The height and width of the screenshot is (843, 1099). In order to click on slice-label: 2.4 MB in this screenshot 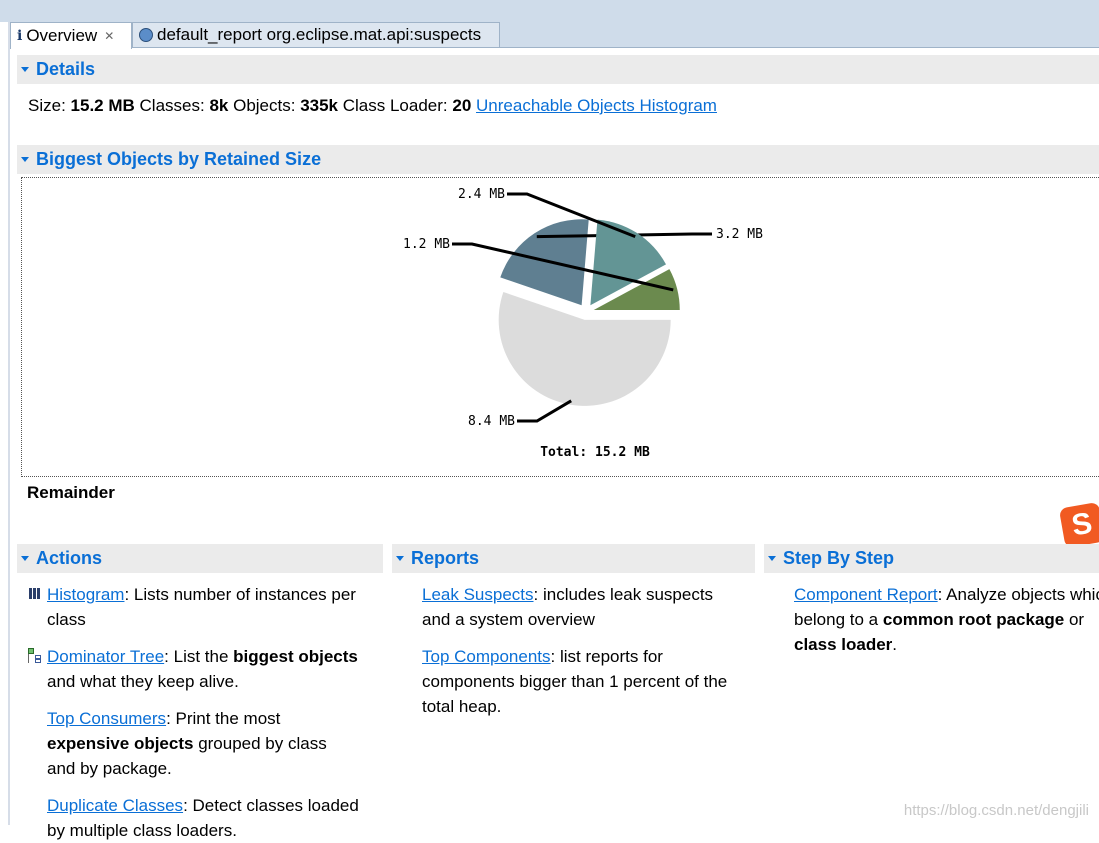, I will do `click(481, 194)`.